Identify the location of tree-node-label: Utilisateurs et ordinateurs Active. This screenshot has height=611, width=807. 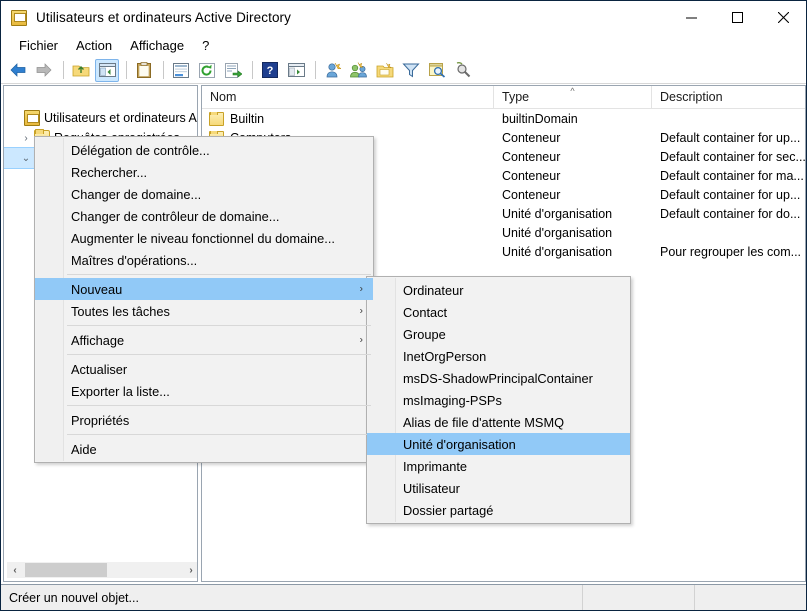
(120, 118).